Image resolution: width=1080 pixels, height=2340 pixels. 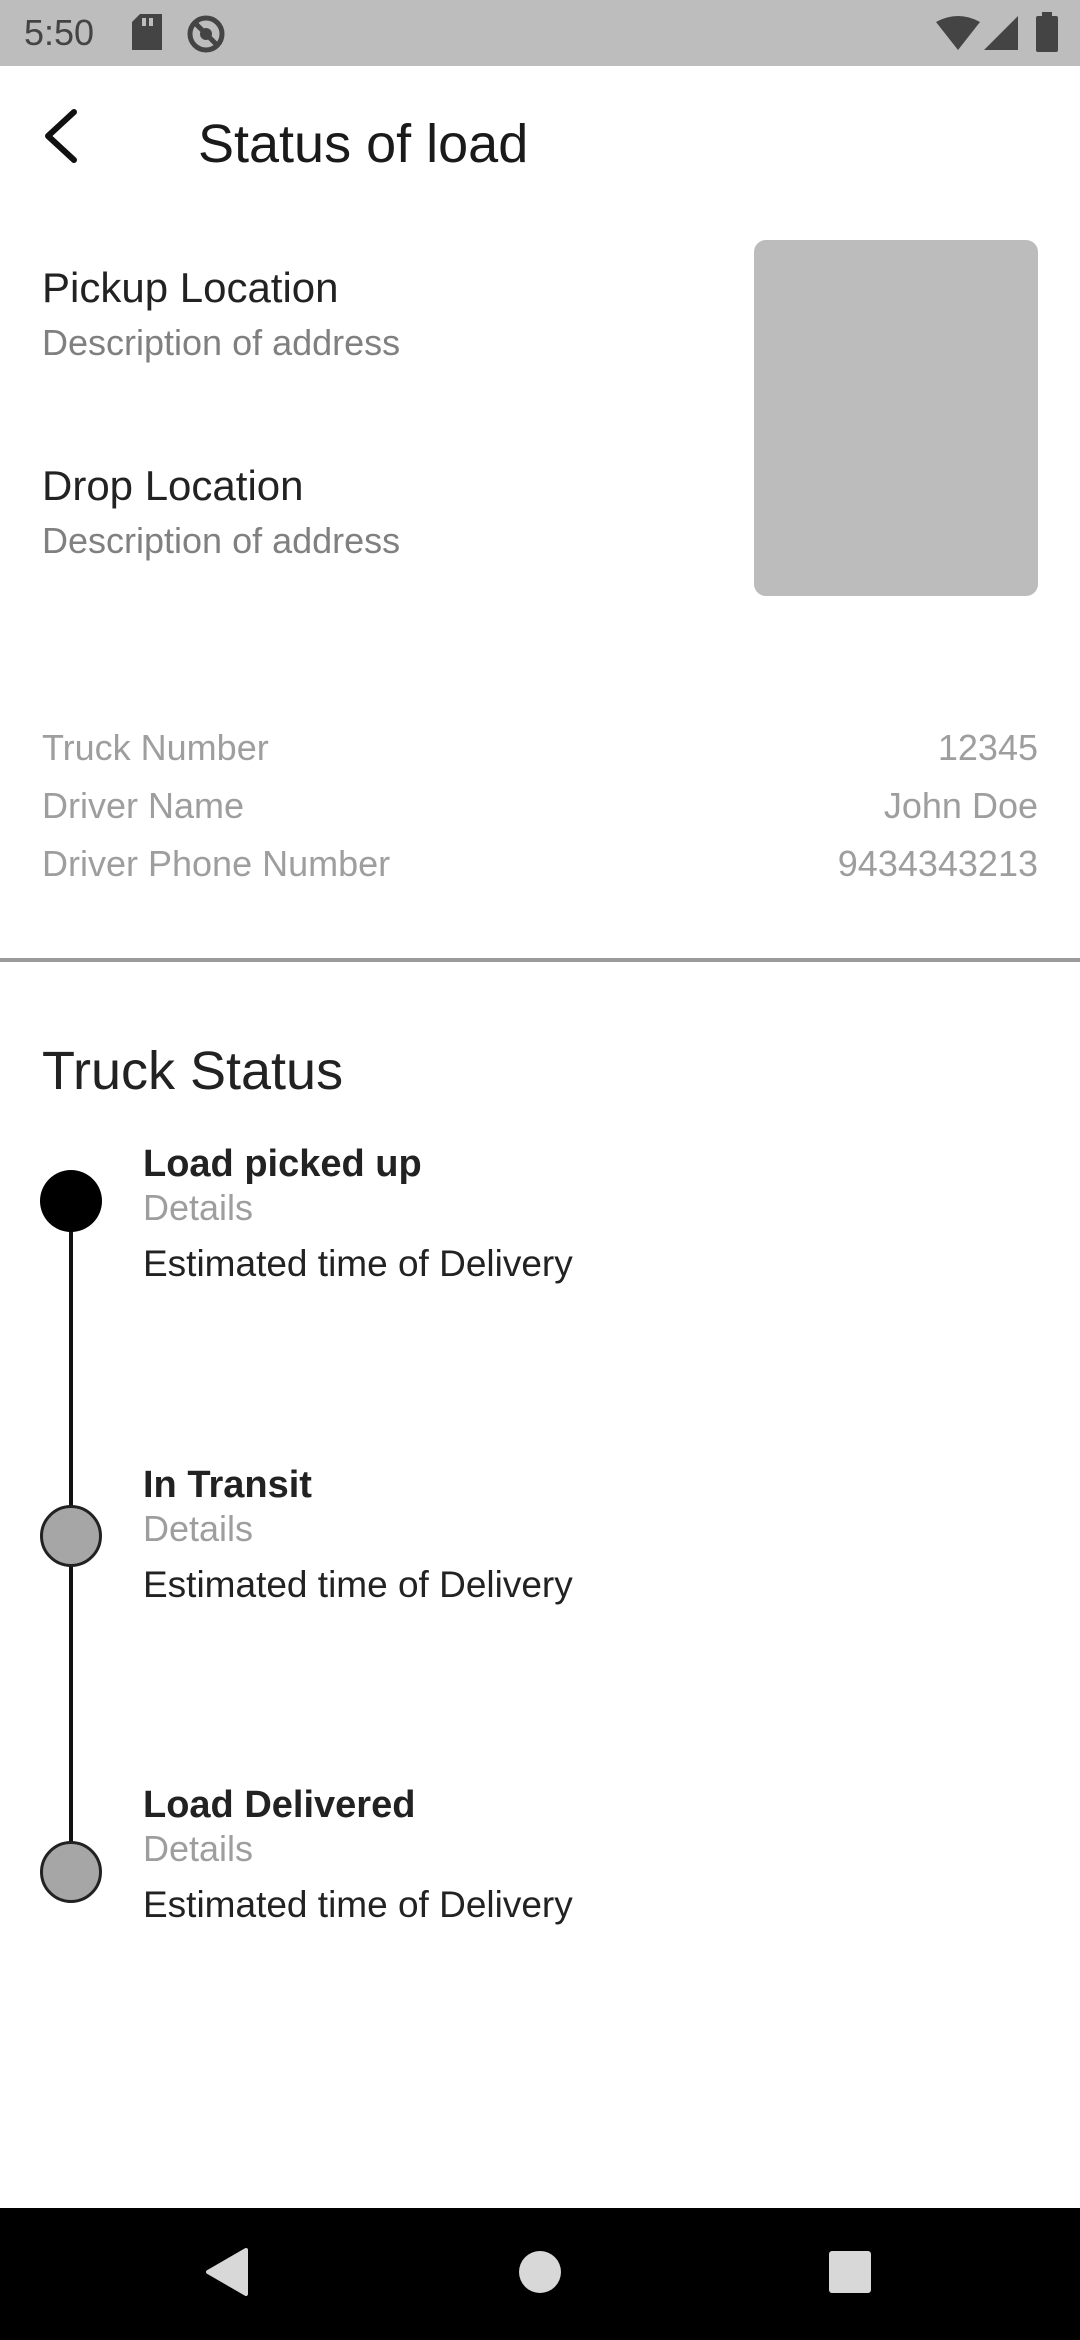 I want to click on sd-card-icon, so click(x=147, y=34).